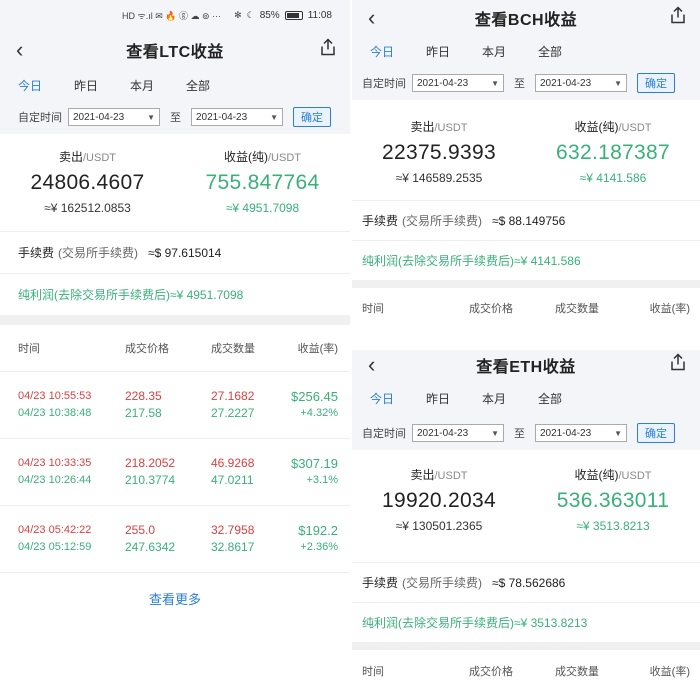  I want to click on table-header: 时间 成交价格 成交数量 收益(率), so click(175, 348).